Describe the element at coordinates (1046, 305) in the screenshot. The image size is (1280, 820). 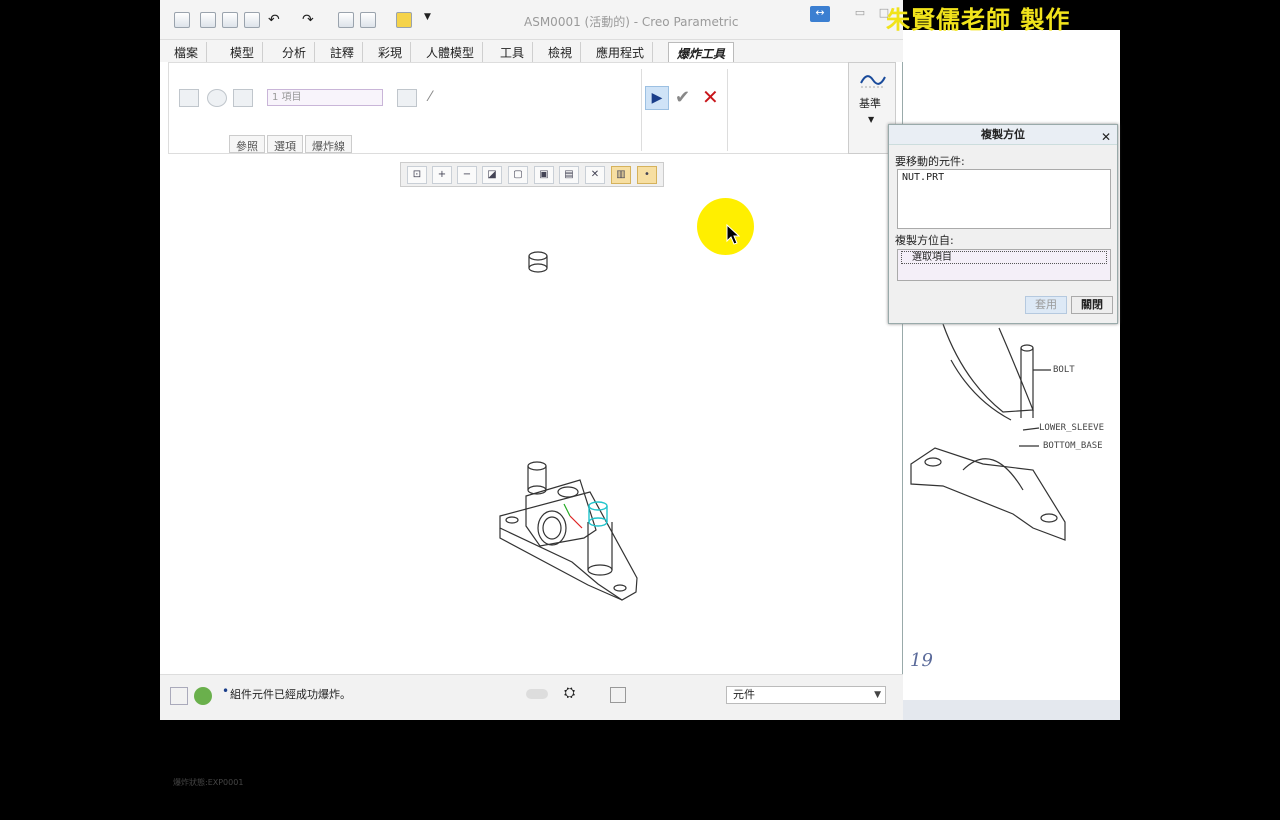
I see `apply-button: 套用` at that location.